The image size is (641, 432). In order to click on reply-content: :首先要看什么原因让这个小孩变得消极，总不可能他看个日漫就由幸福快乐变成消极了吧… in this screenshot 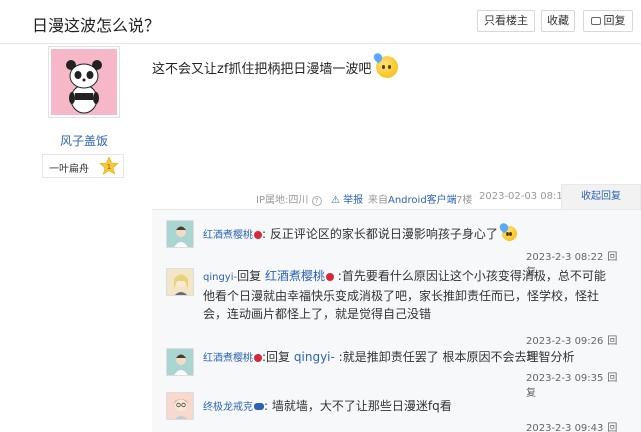, I will do `click(404, 295)`.